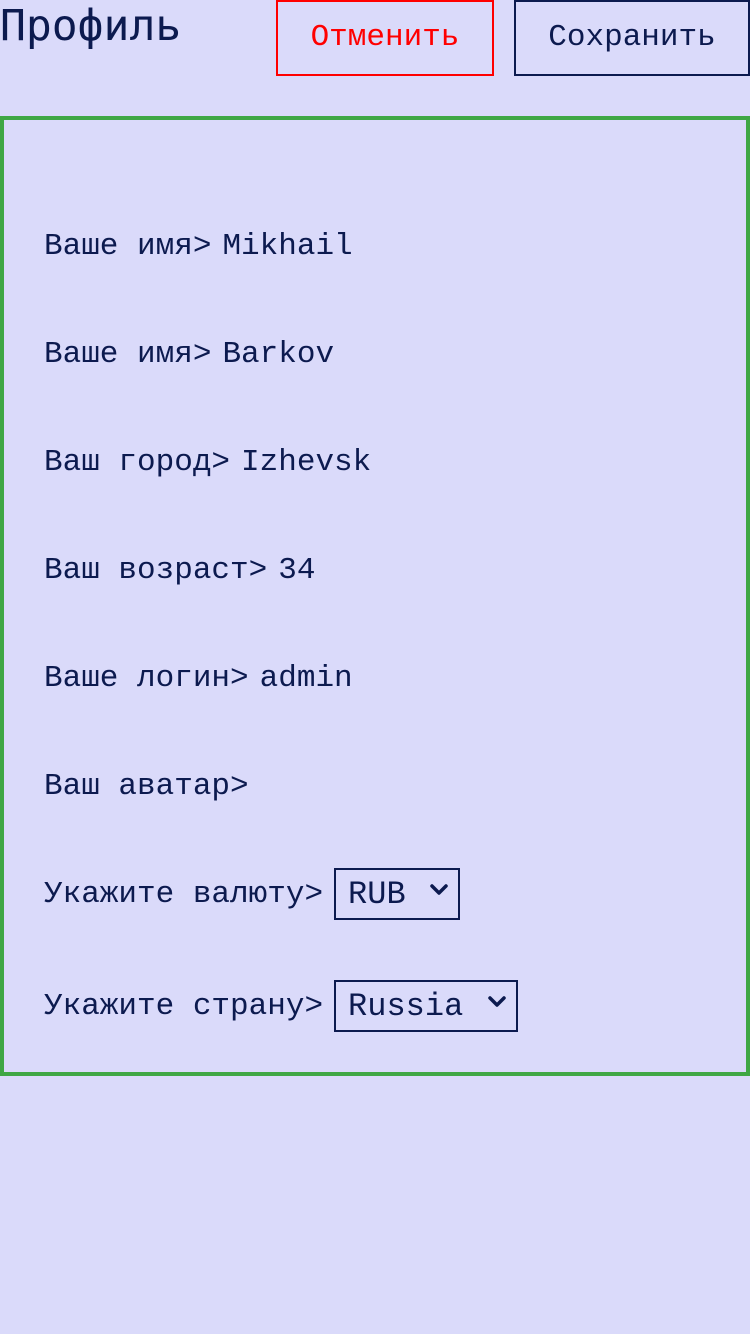 The width and height of the screenshot is (750, 1334). I want to click on country-label: Укажите страну>, so click(184, 1006).